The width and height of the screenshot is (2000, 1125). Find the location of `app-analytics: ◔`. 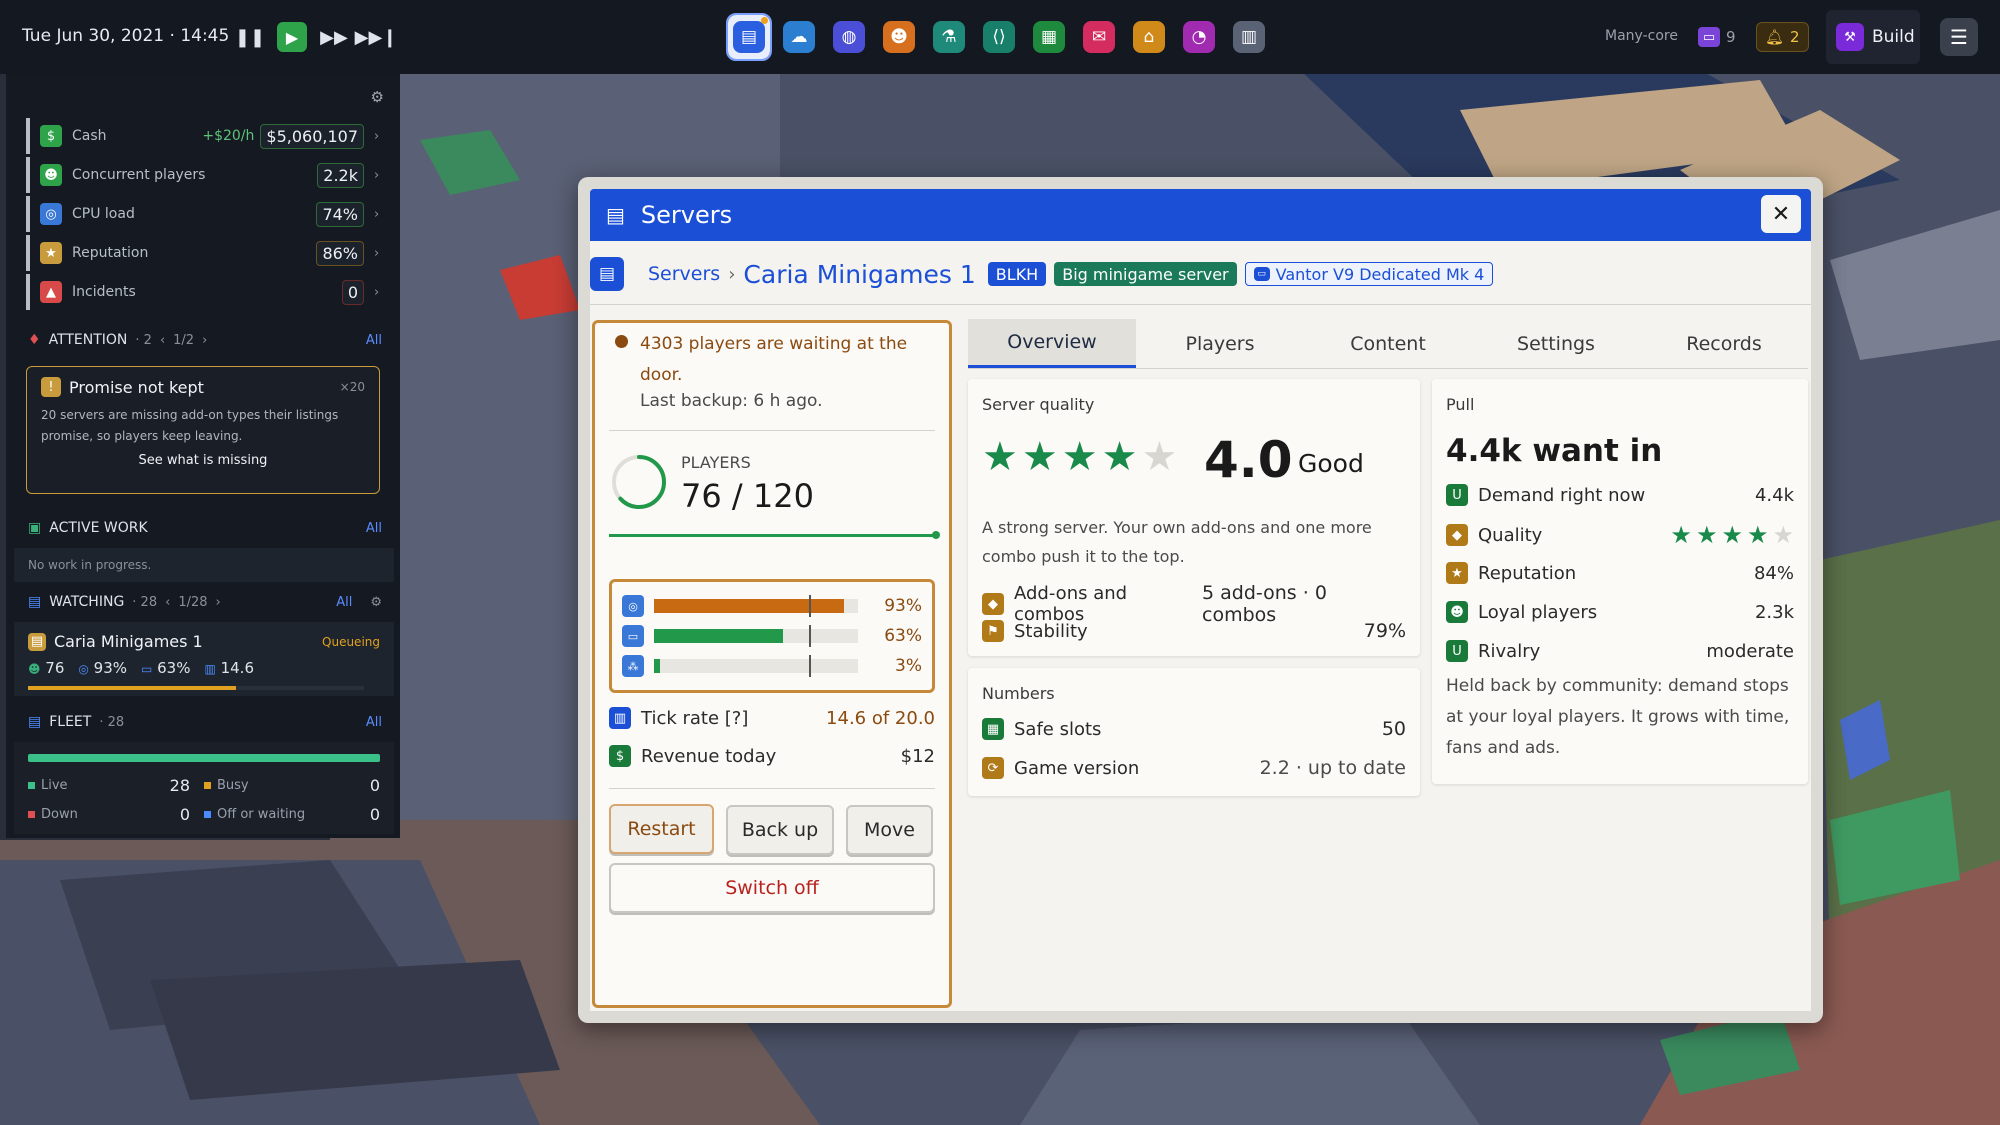

app-analytics: ◔ is located at coordinates (1199, 37).